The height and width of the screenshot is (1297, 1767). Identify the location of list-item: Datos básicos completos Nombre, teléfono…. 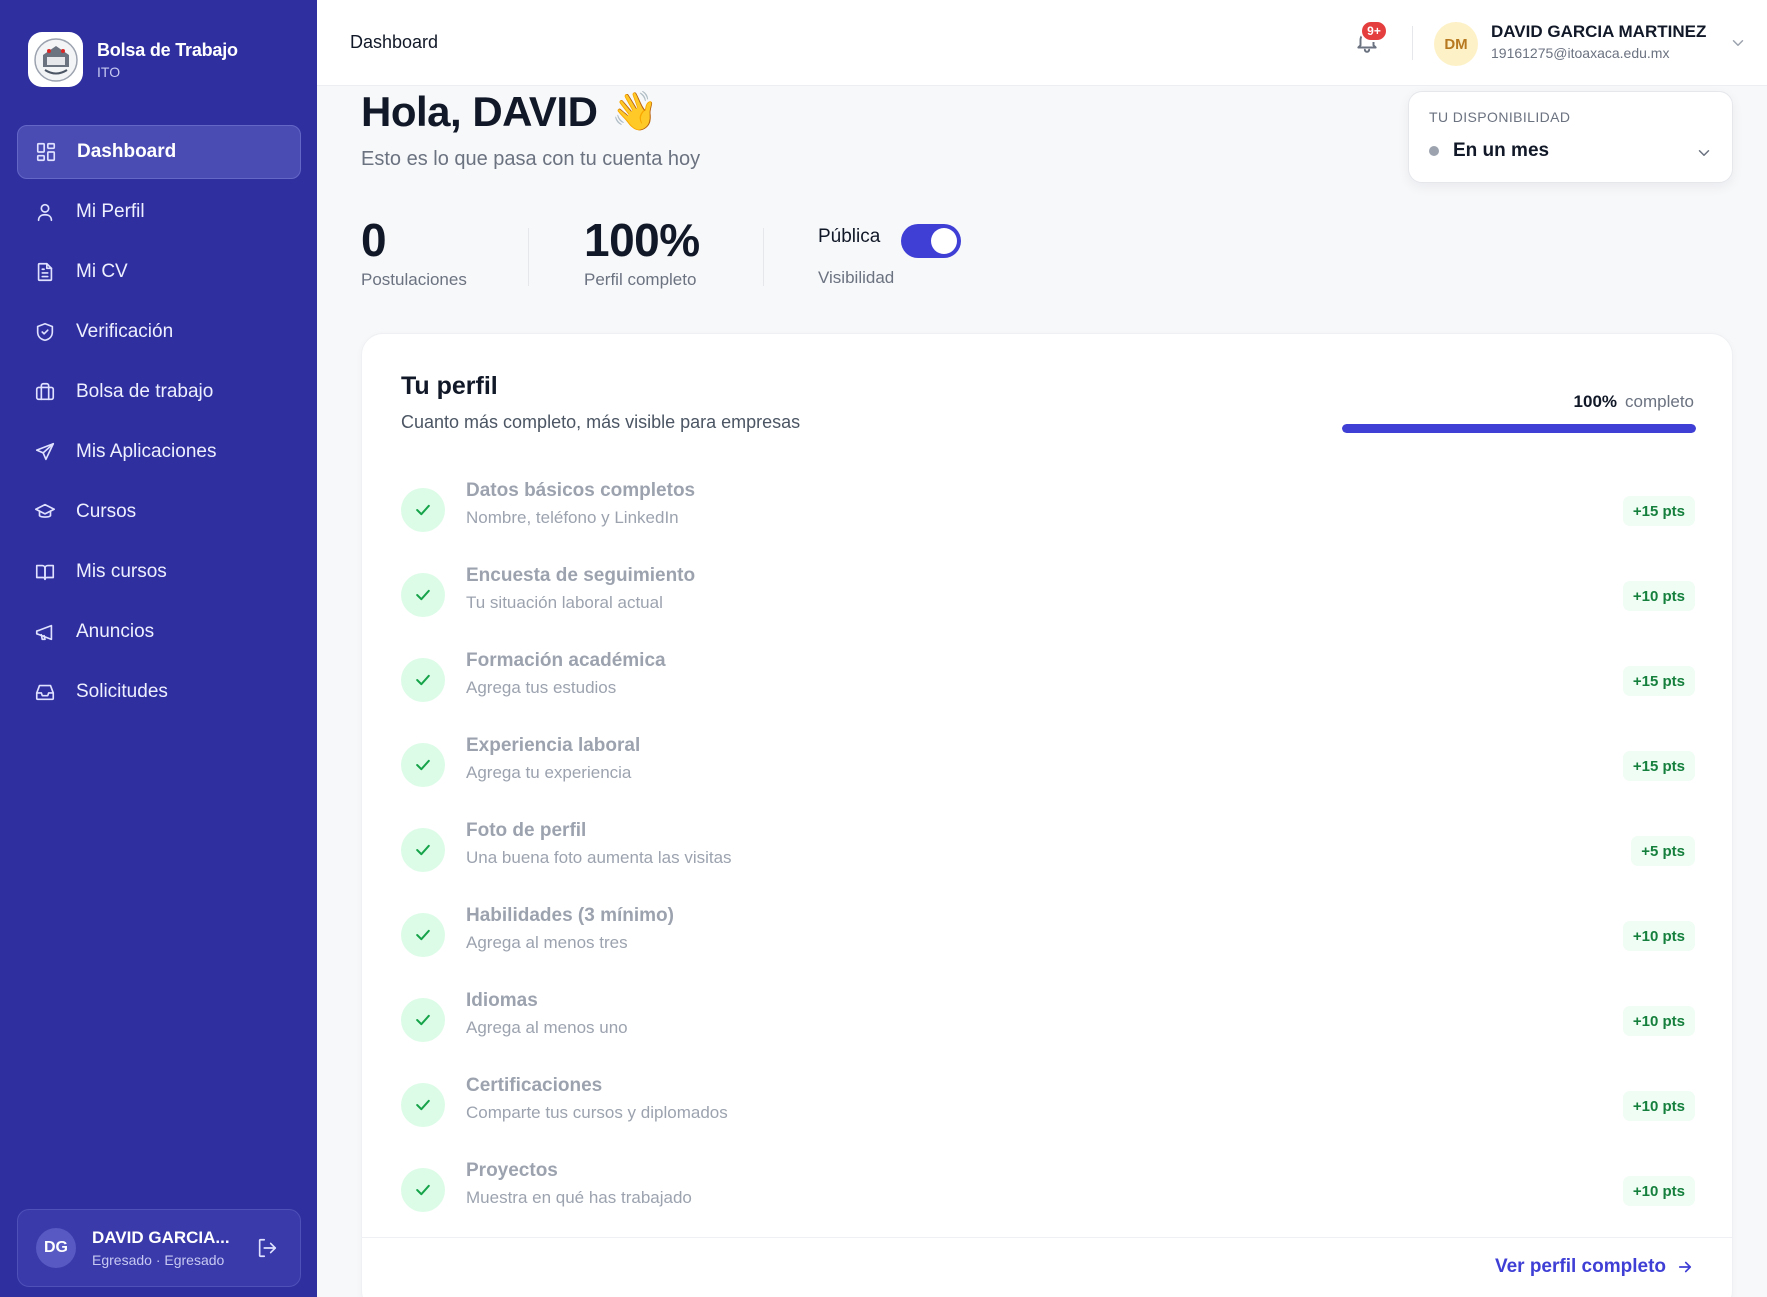
(1048, 516).